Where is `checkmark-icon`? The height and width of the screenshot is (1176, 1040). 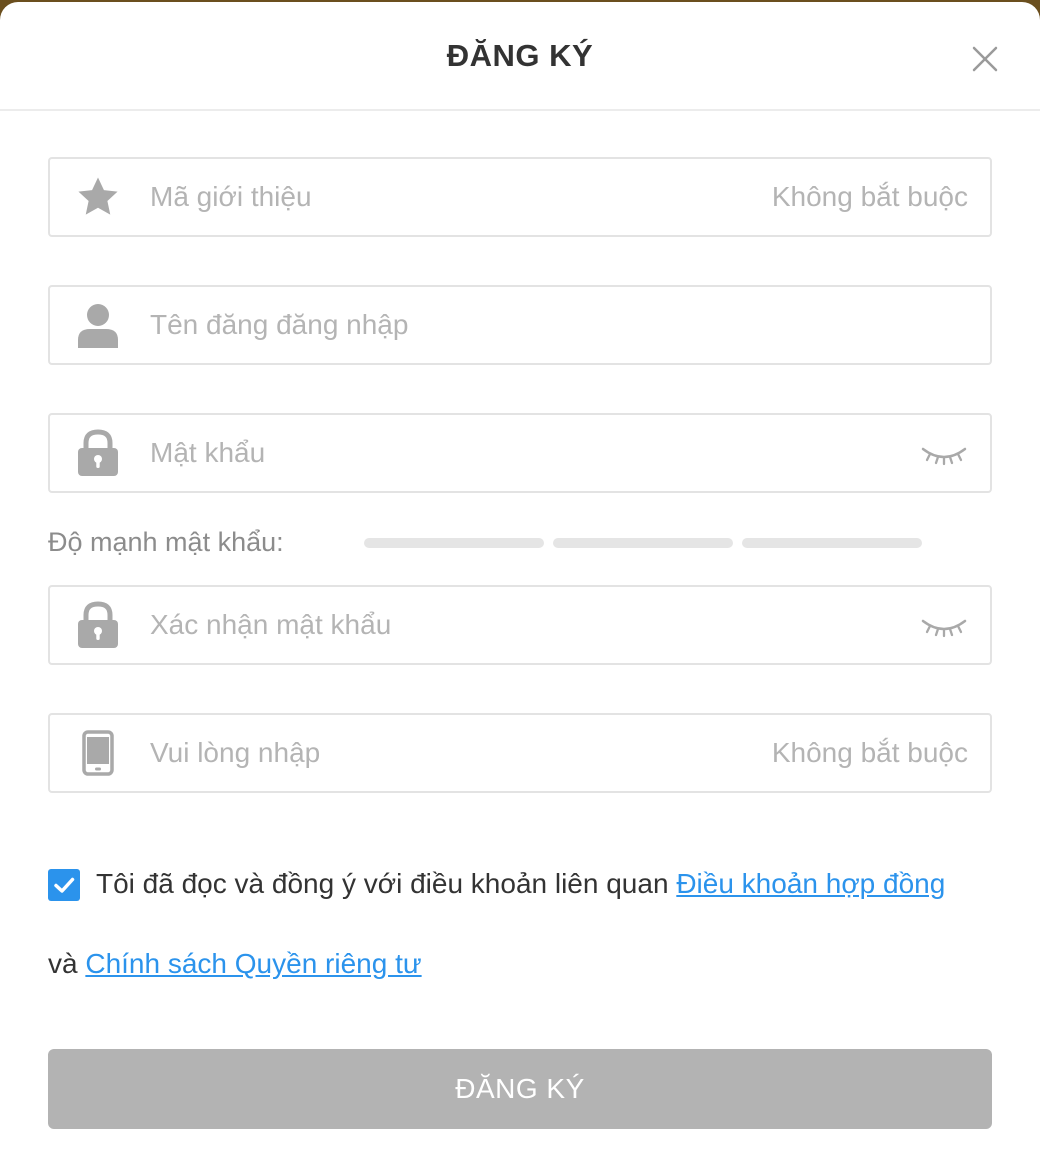 checkmark-icon is located at coordinates (64, 885).